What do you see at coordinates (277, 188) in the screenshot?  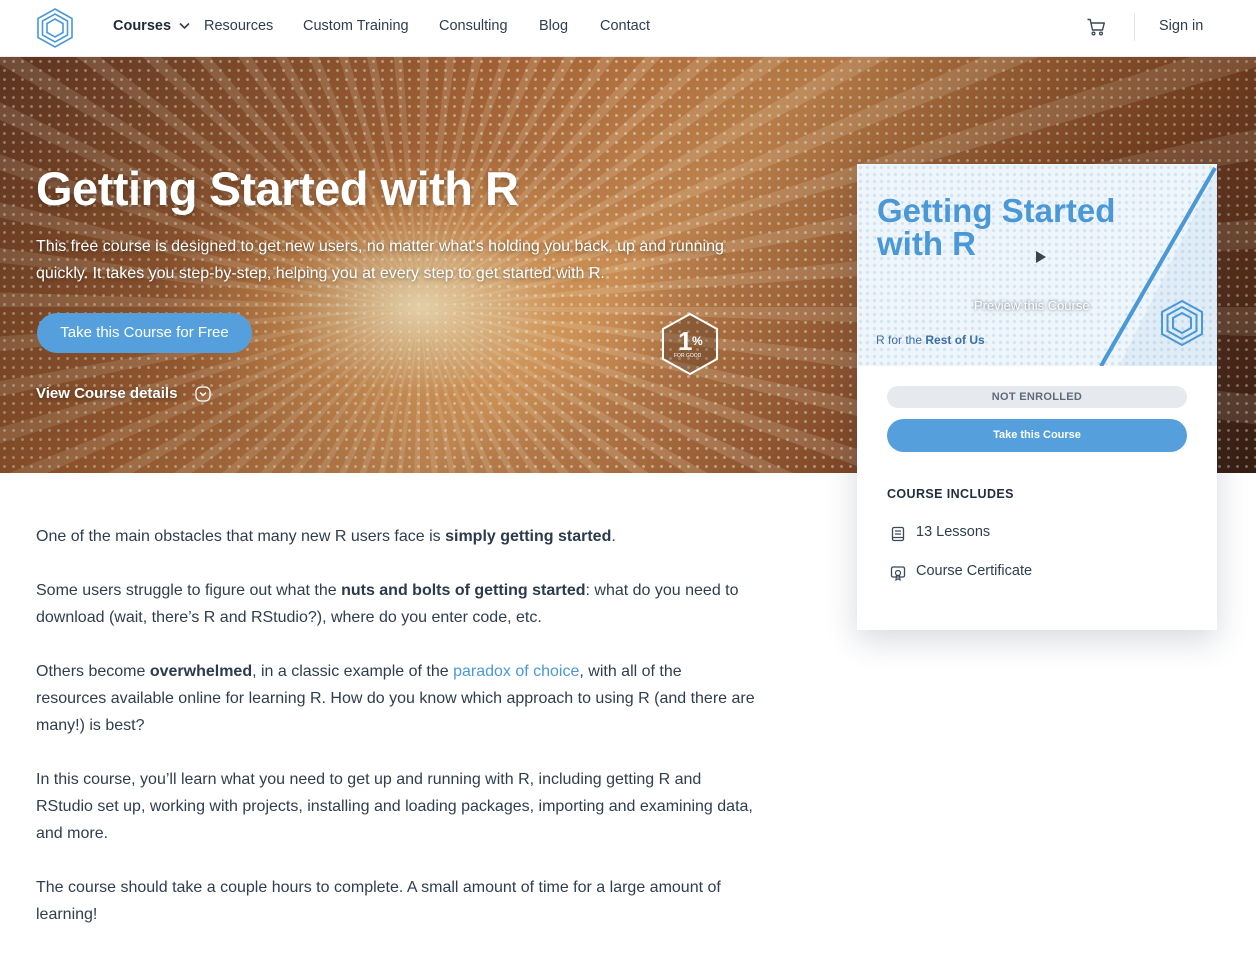 I see `hero-title: Getting Started with R` at bounding box center [277, 188].